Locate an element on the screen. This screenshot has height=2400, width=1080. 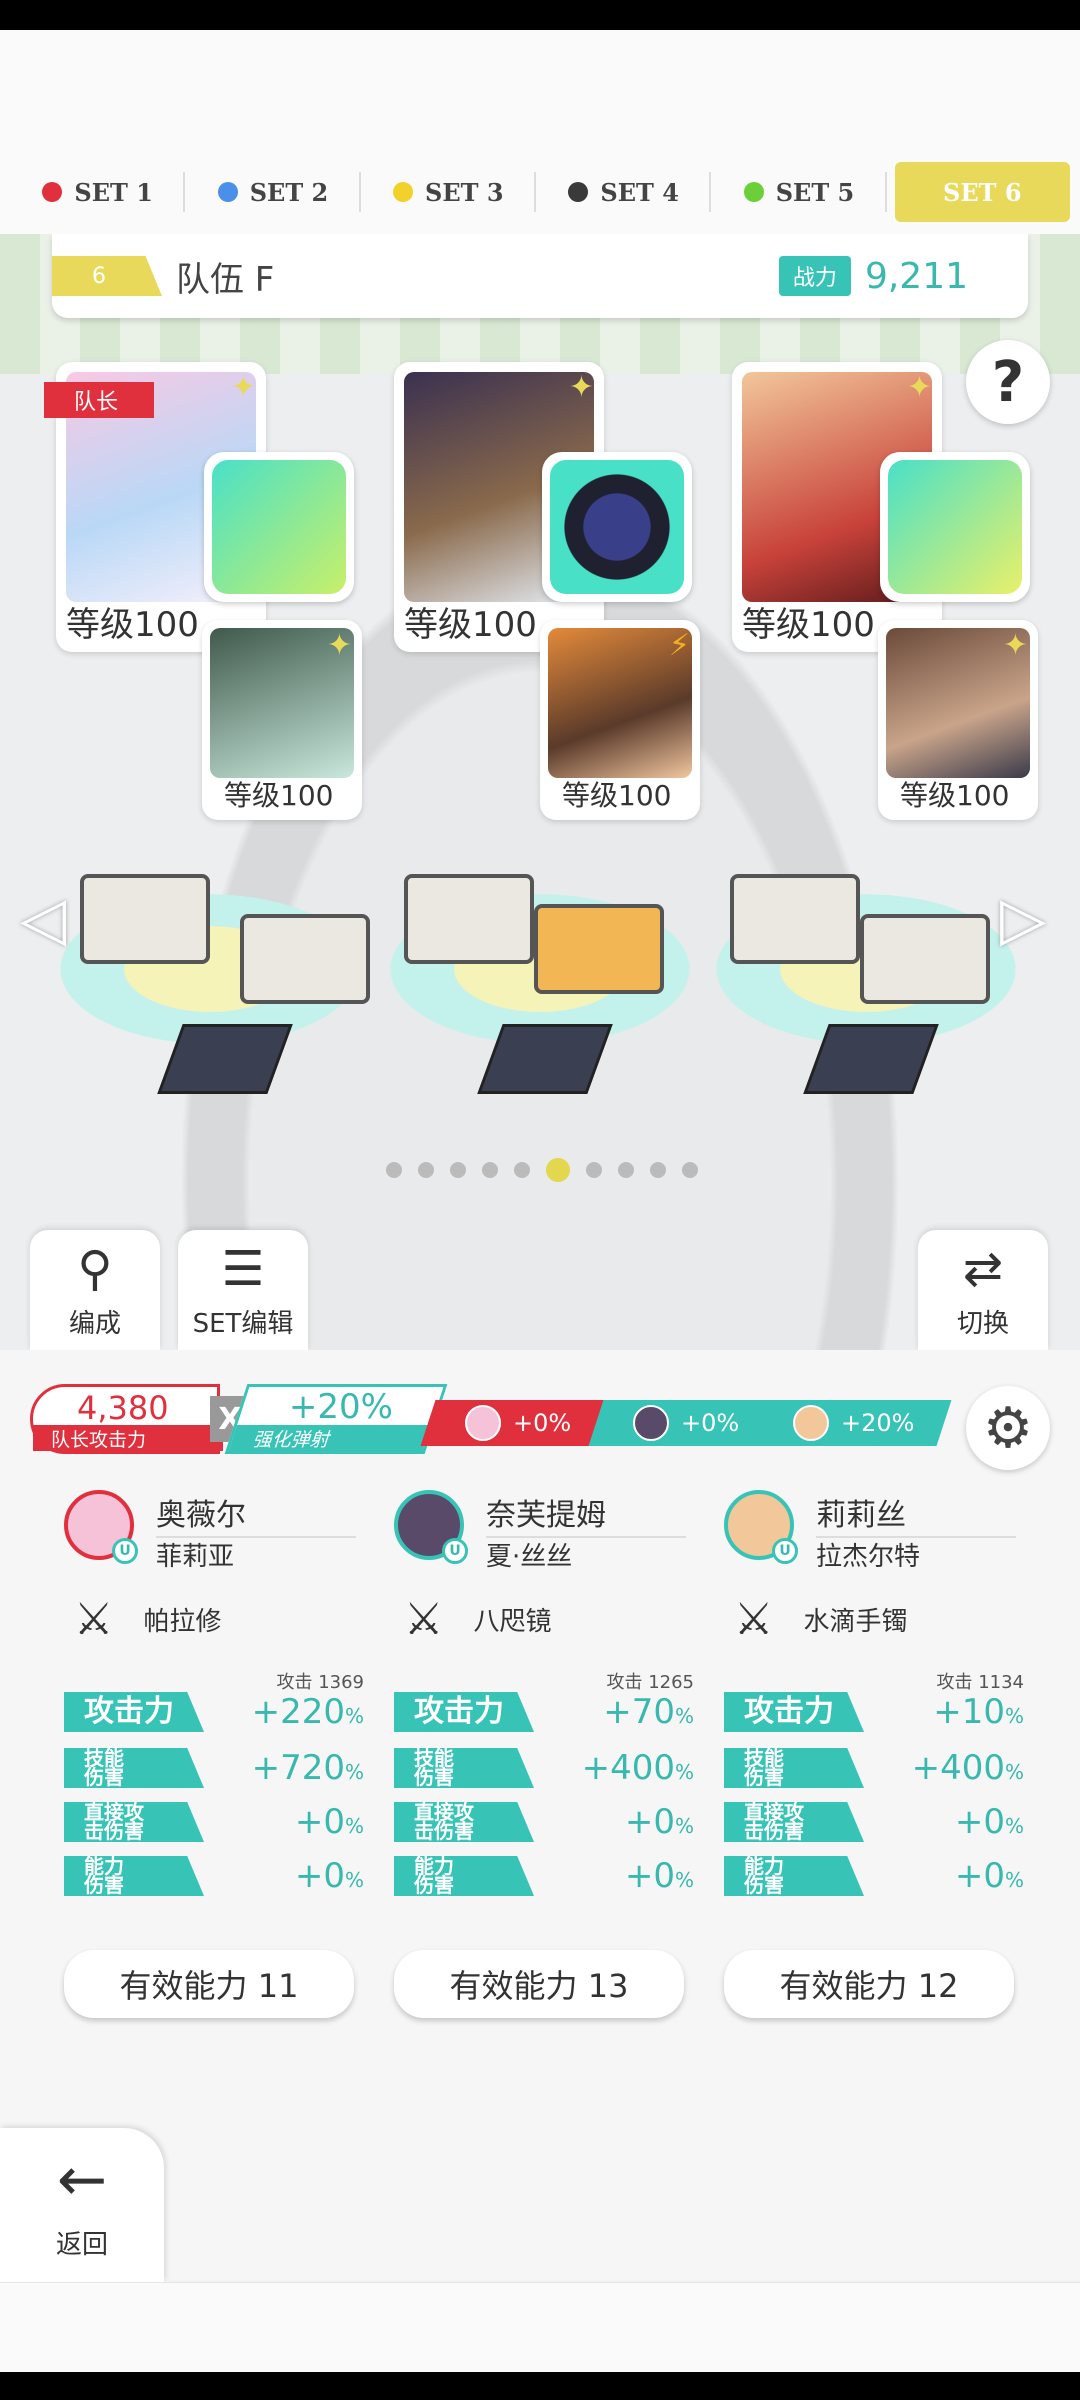
raw-attack: 攻击 1369 is located at coordinates (320, 1682).